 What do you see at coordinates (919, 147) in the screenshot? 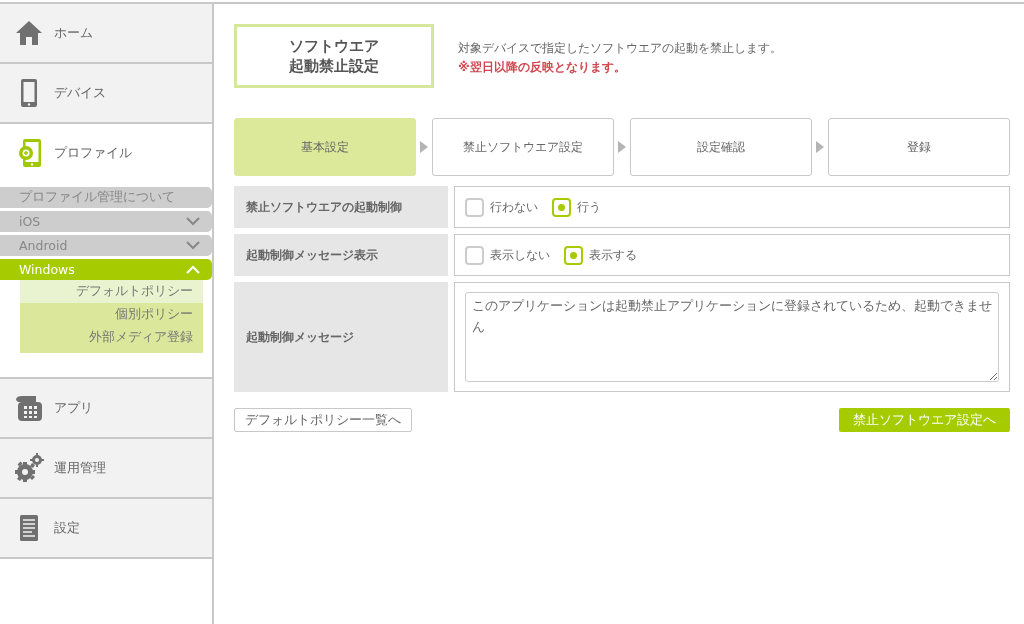
I see `wizard-step: 登録` at bounding box center [919, 147].